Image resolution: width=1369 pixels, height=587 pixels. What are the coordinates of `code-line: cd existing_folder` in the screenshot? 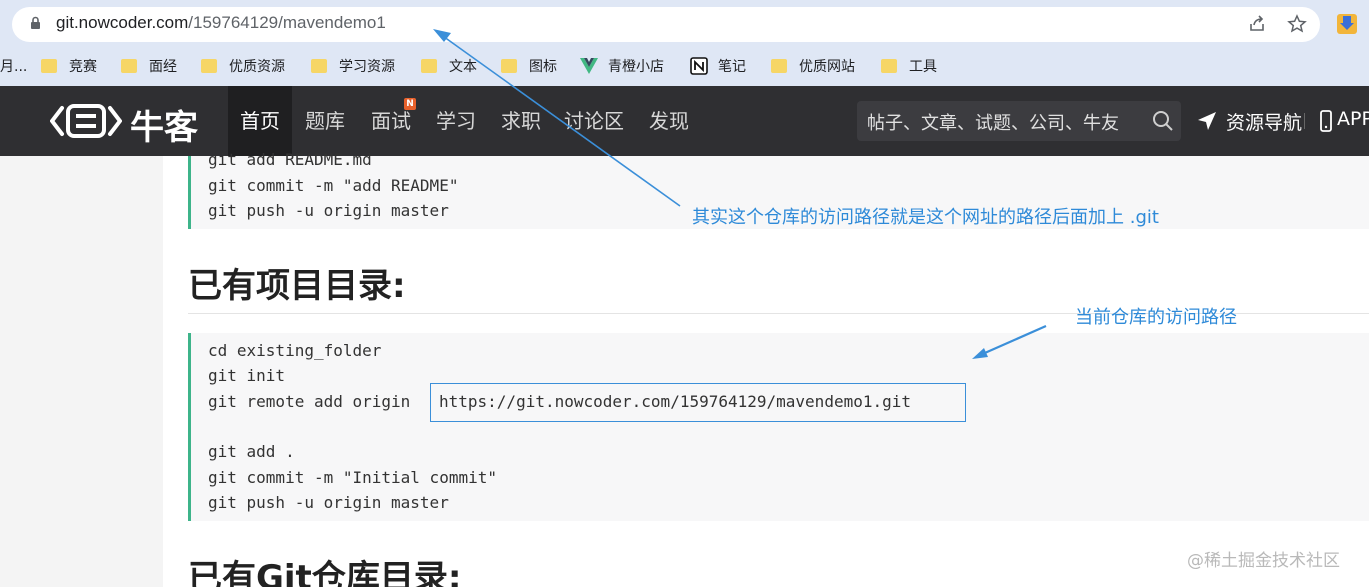 It's located at (295, 350).